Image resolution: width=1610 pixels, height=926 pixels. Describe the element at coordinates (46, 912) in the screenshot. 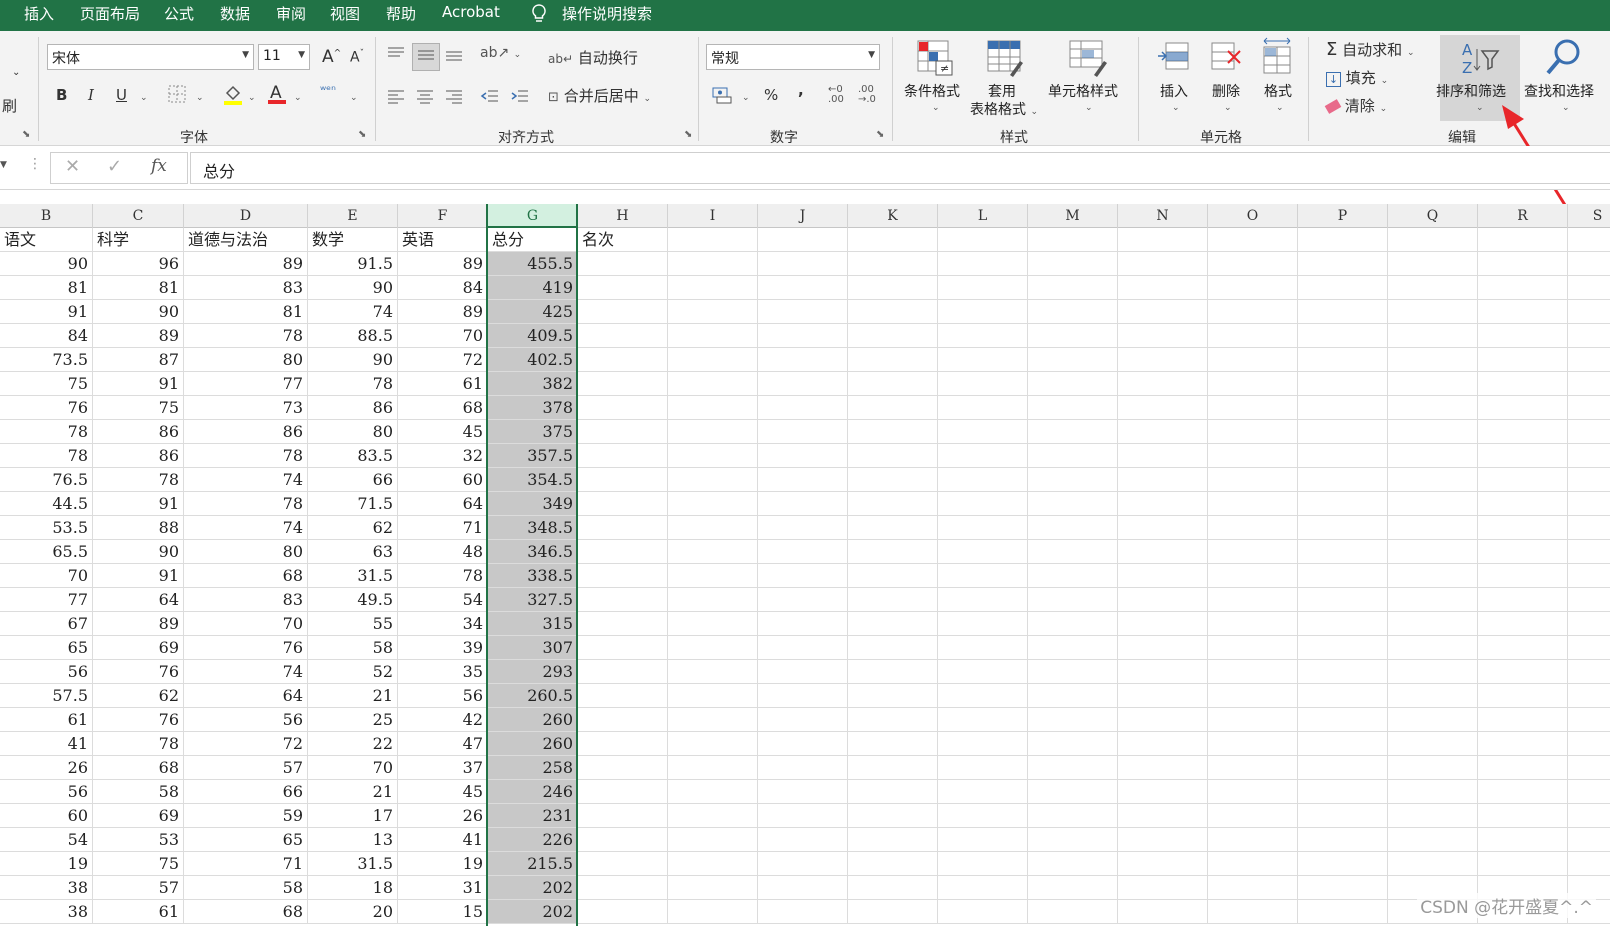

I see `cell: 38` at that location.